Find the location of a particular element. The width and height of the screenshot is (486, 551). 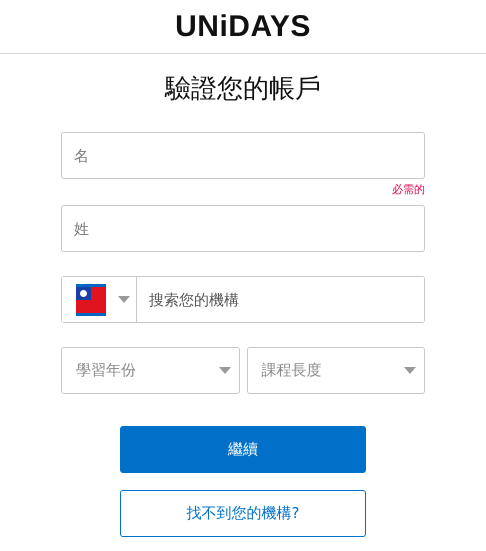

institution-search-field: 搜索您的機構 is located at coordinates (243, 299).